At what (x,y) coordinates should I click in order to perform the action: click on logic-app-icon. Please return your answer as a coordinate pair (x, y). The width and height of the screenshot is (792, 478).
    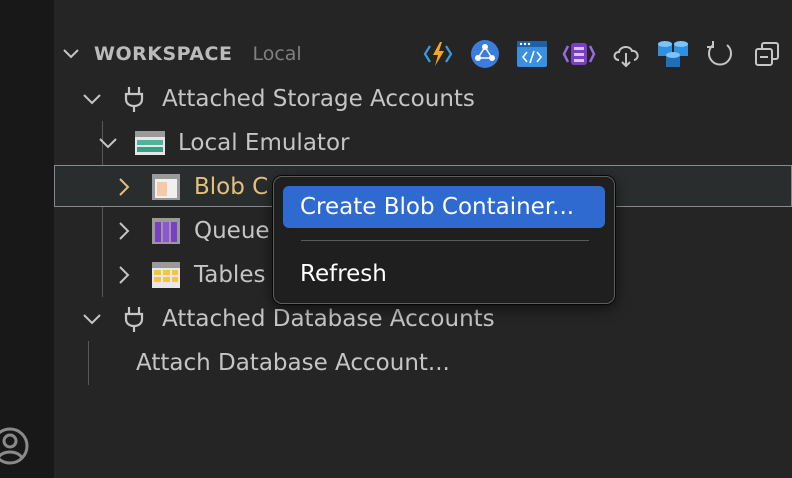
    Looking at the image, I should click on (579, 54).